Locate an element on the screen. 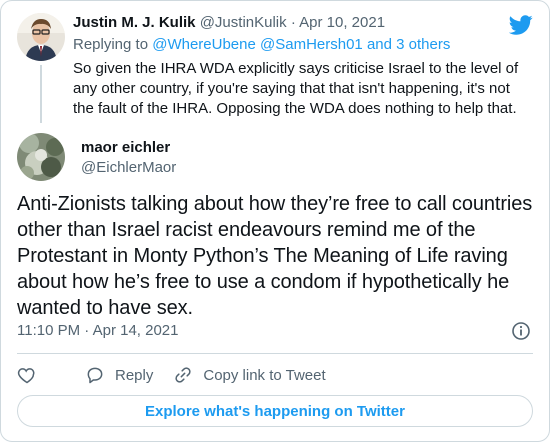 The image size is (550, 442). reply-label: Reply is located at coordinates (134, 375).